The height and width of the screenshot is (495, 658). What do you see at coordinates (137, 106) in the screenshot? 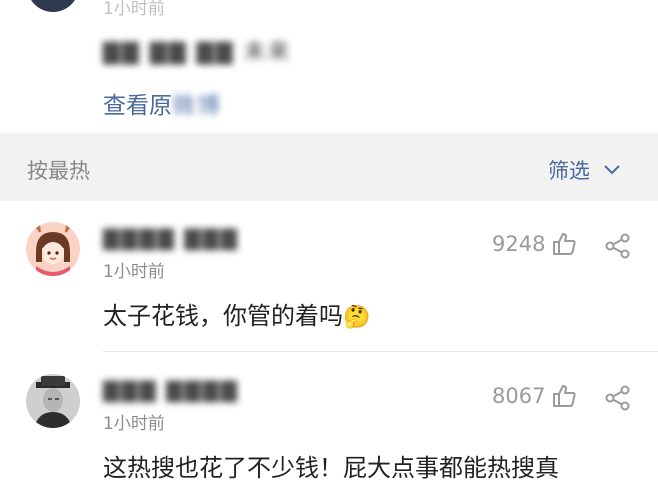
I see `view-original-label: 查看原` at bounding box center [137, 106].